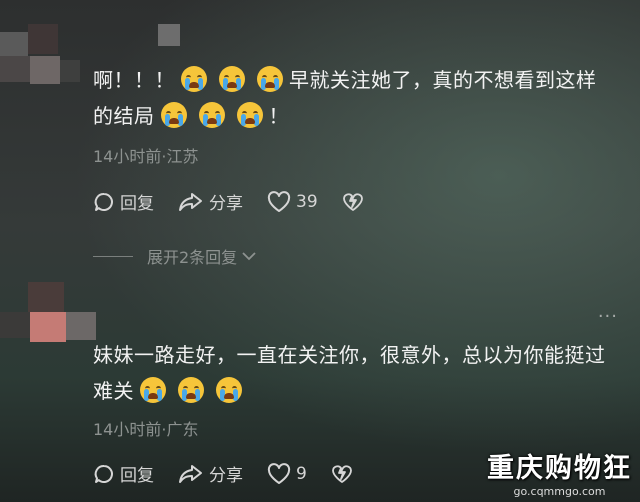 The height and width of the screenshot is (502, 640). Describe the element at coordinates (301, 473) in the screenshot. I see `like-count: 9` at that location.